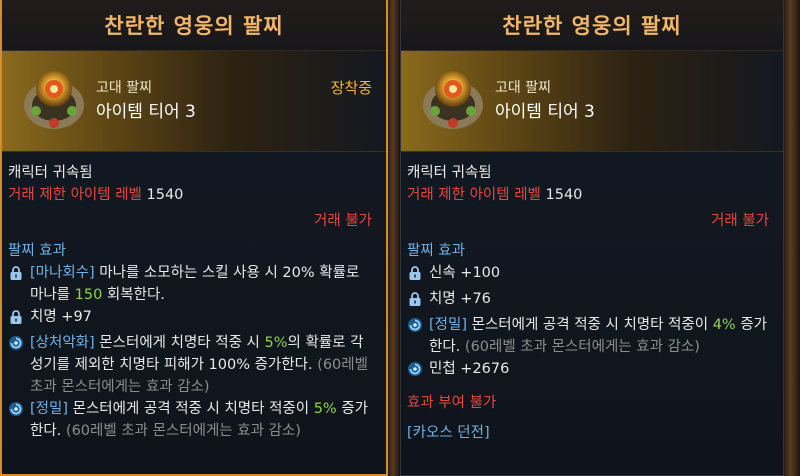  Describe the element at coordinates (62, 273) in the screenshot. I see `effect-text-run: [마나회수]` at that location.